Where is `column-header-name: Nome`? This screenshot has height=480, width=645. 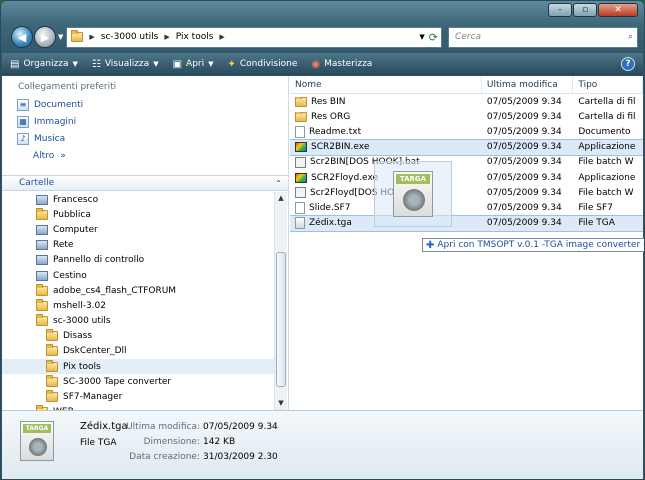
column-header-name: Nome is located at coordinates (386, 84).